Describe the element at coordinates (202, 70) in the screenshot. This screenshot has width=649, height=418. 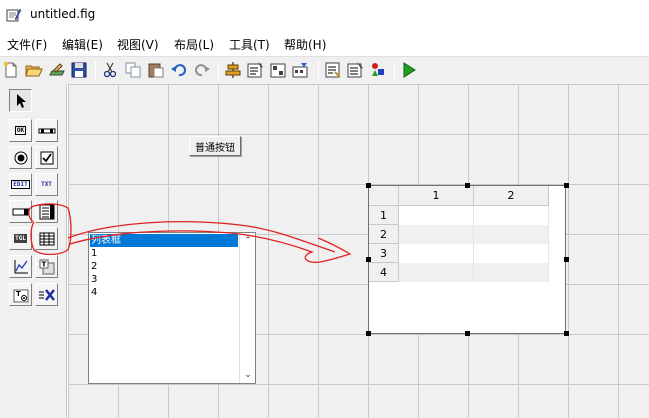
I see `redo-icon` at that location.